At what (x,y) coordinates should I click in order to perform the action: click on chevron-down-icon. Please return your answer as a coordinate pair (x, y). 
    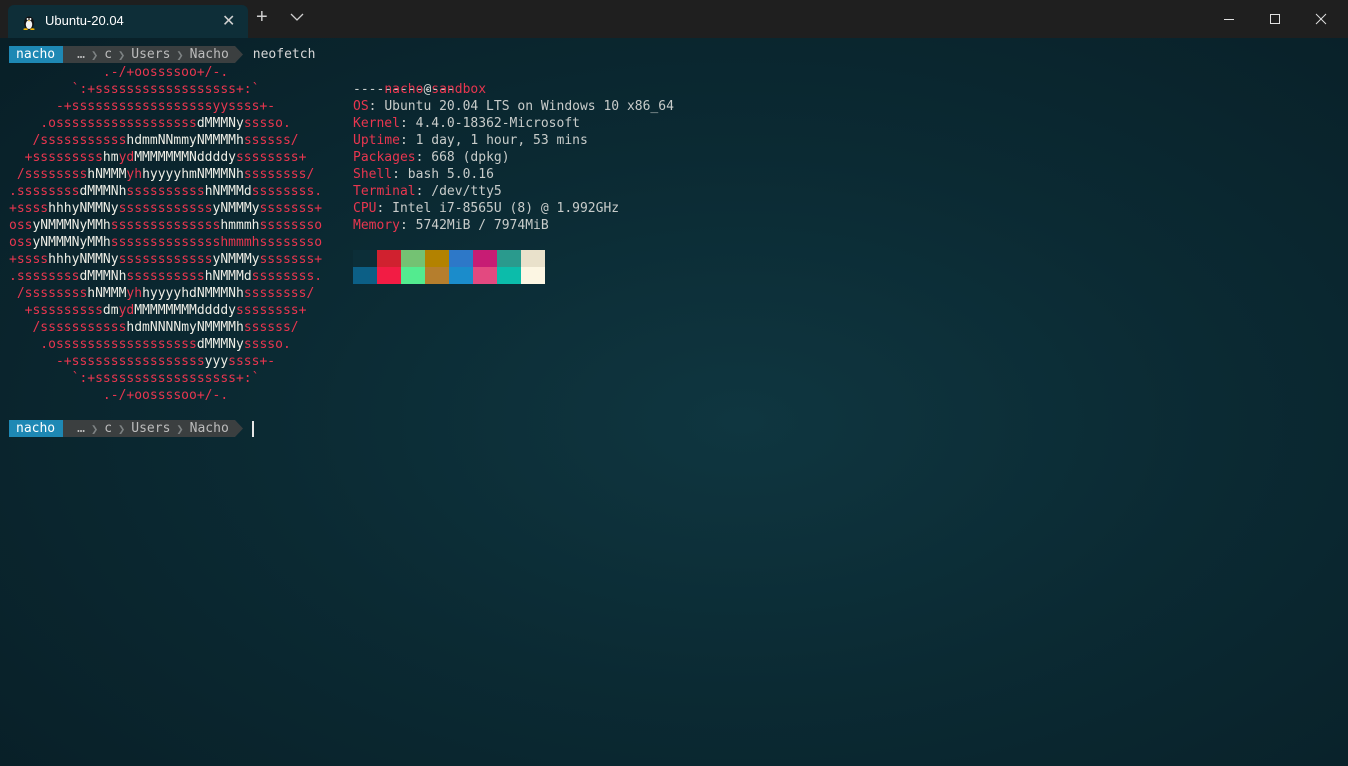
    Looking at the image, I should click on (297, 17).